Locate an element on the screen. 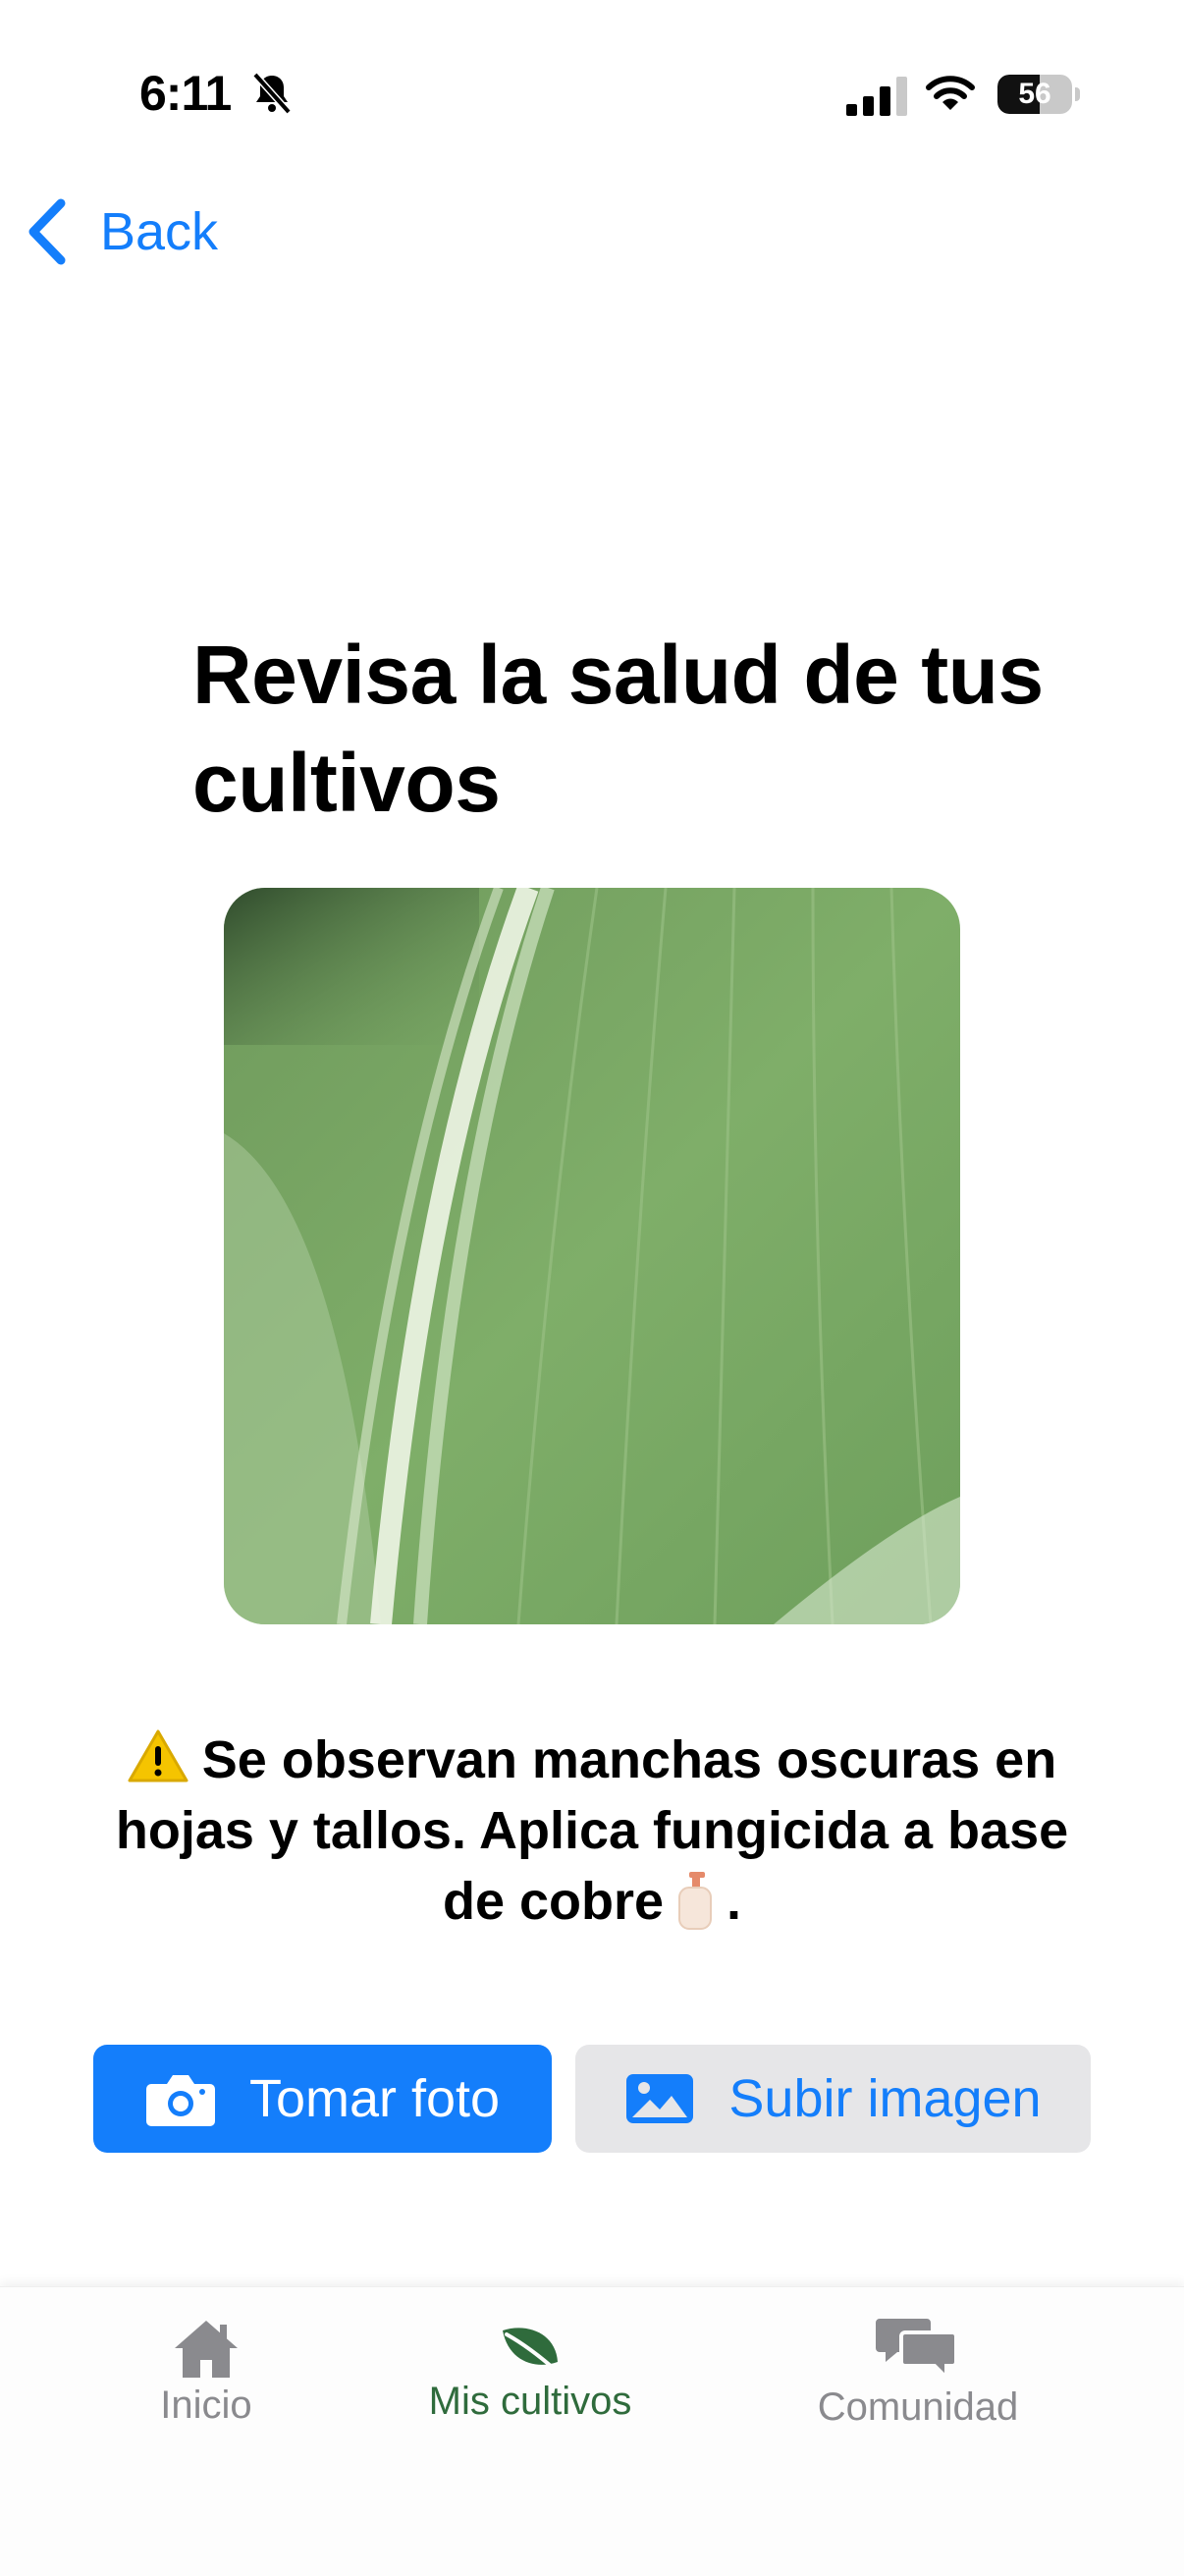 The width and height of the screenshot is (1184, 2576). photo-icon is located at coordinates (660, 2098).